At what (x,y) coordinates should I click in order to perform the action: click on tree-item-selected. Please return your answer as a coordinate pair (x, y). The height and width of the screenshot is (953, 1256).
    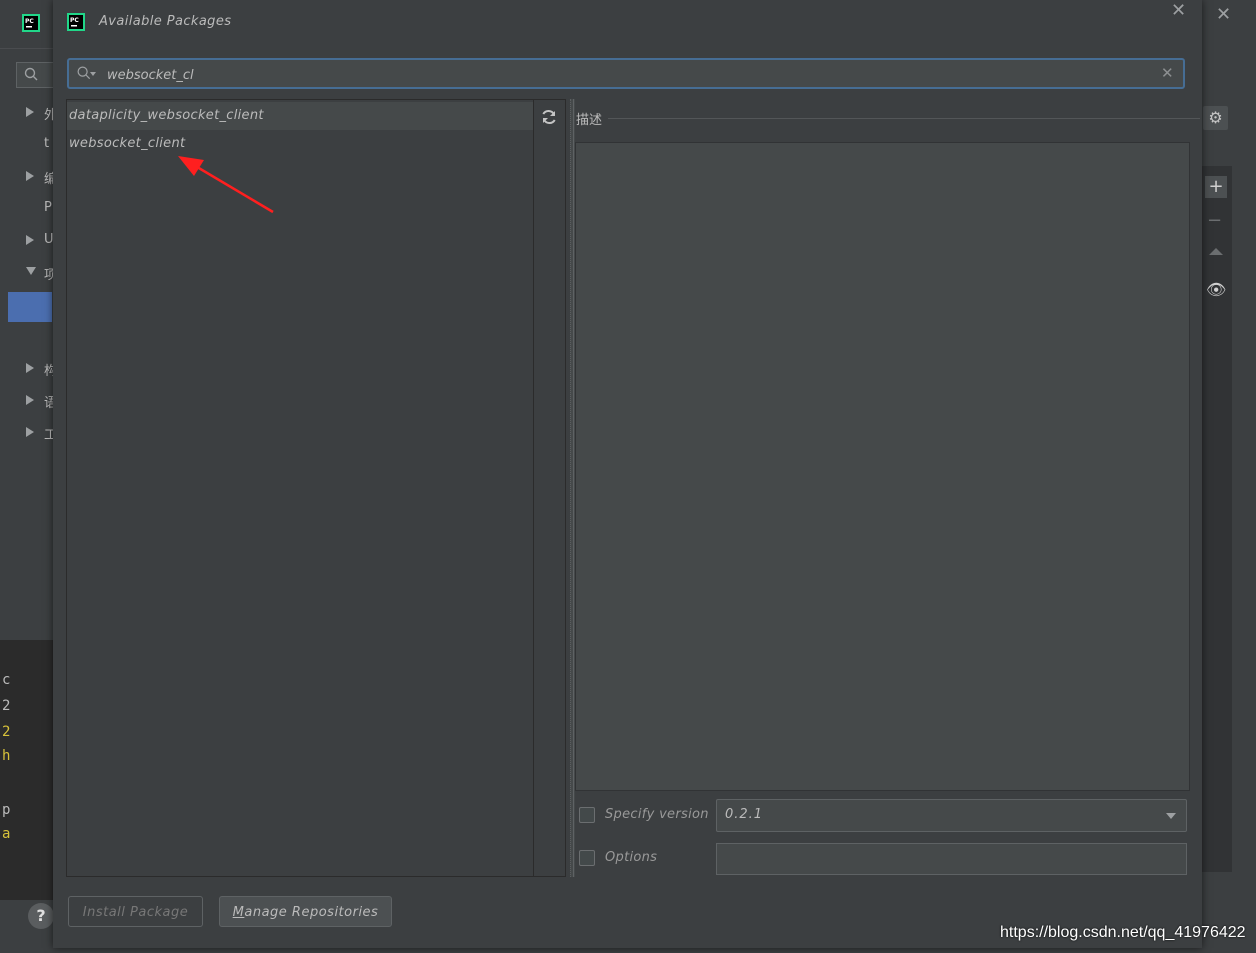
    Looking at the image, I should click on (30, 307).